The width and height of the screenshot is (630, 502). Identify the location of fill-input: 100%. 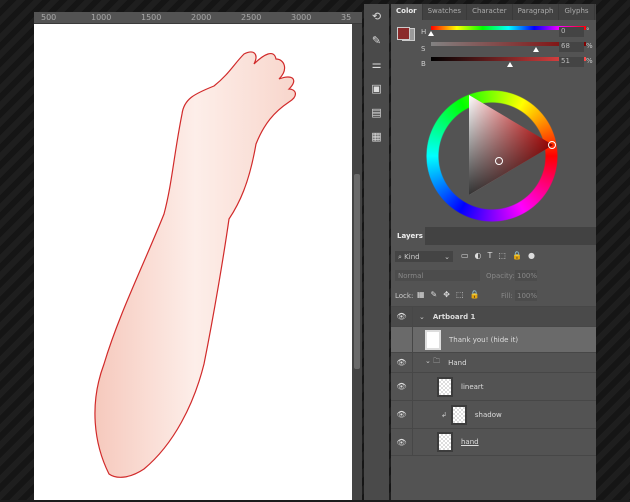
(526, 295).